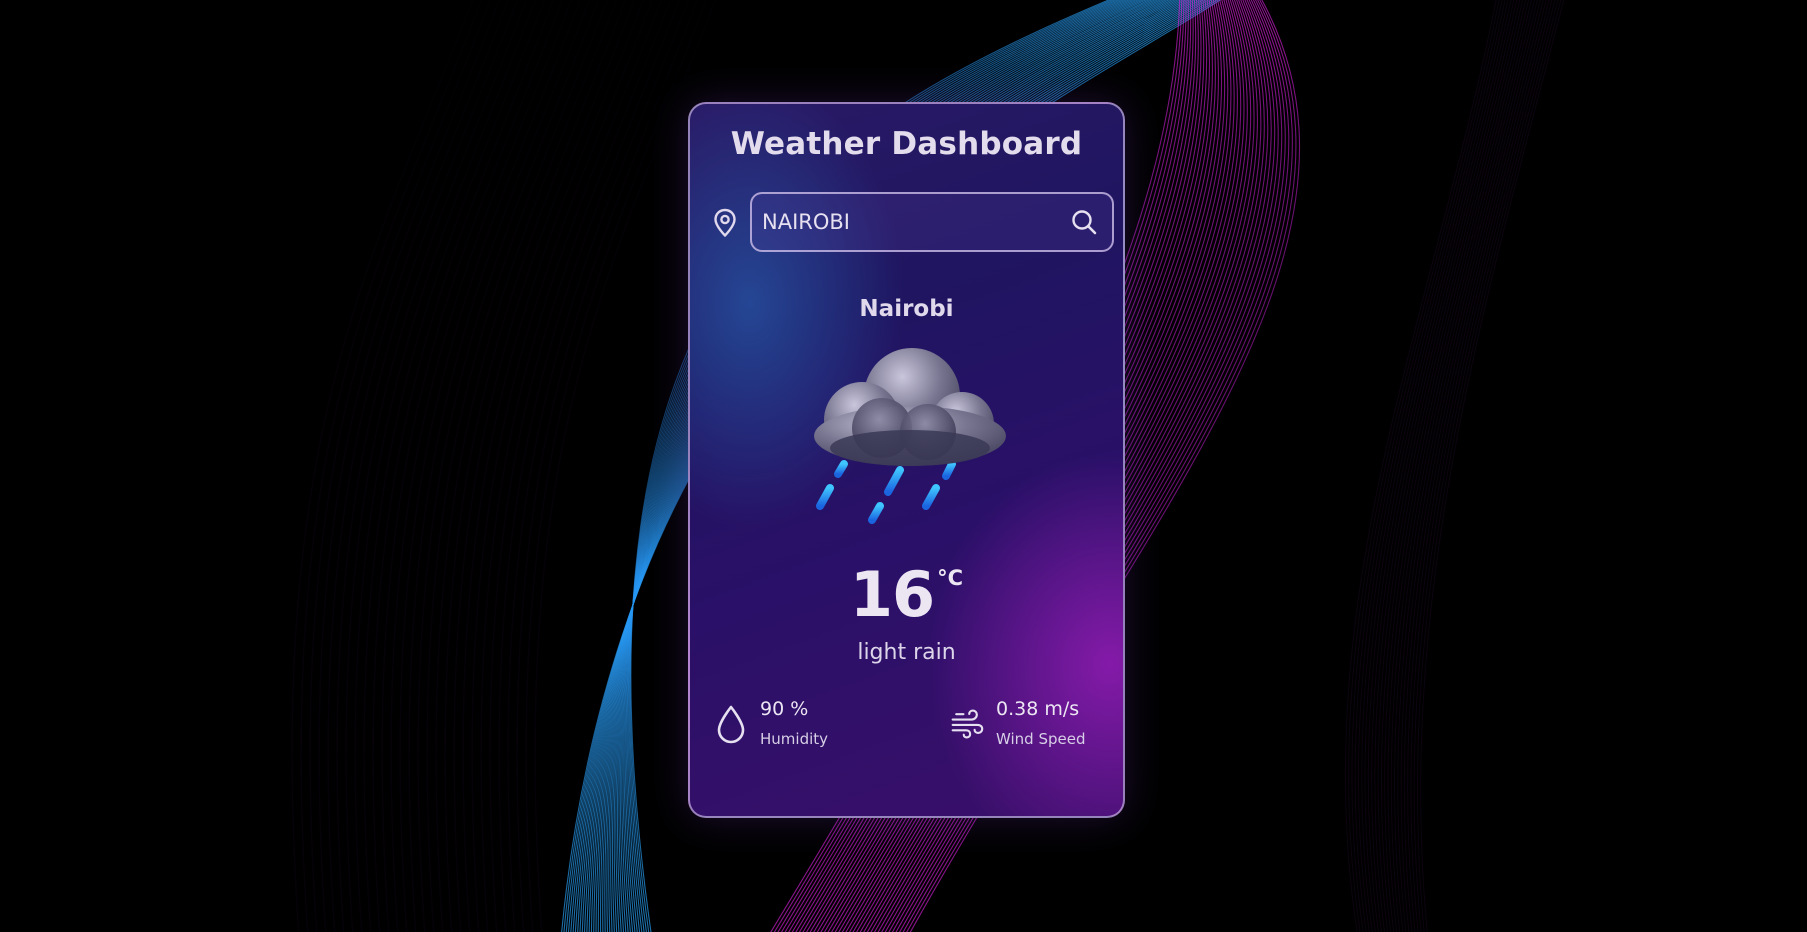 Image resolution: width=1807 pixels, height=932 pixels. I want to click on location-pin-icon, so click(725, 222).